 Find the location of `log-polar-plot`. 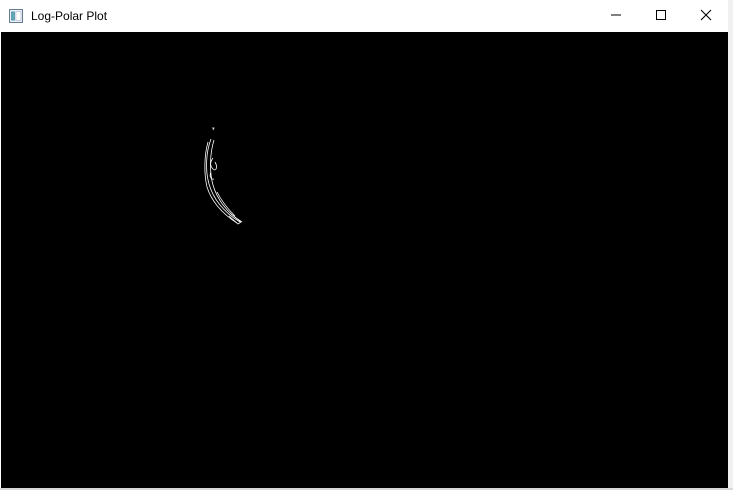

log-polar-plot is located at coordinates (223, 176).